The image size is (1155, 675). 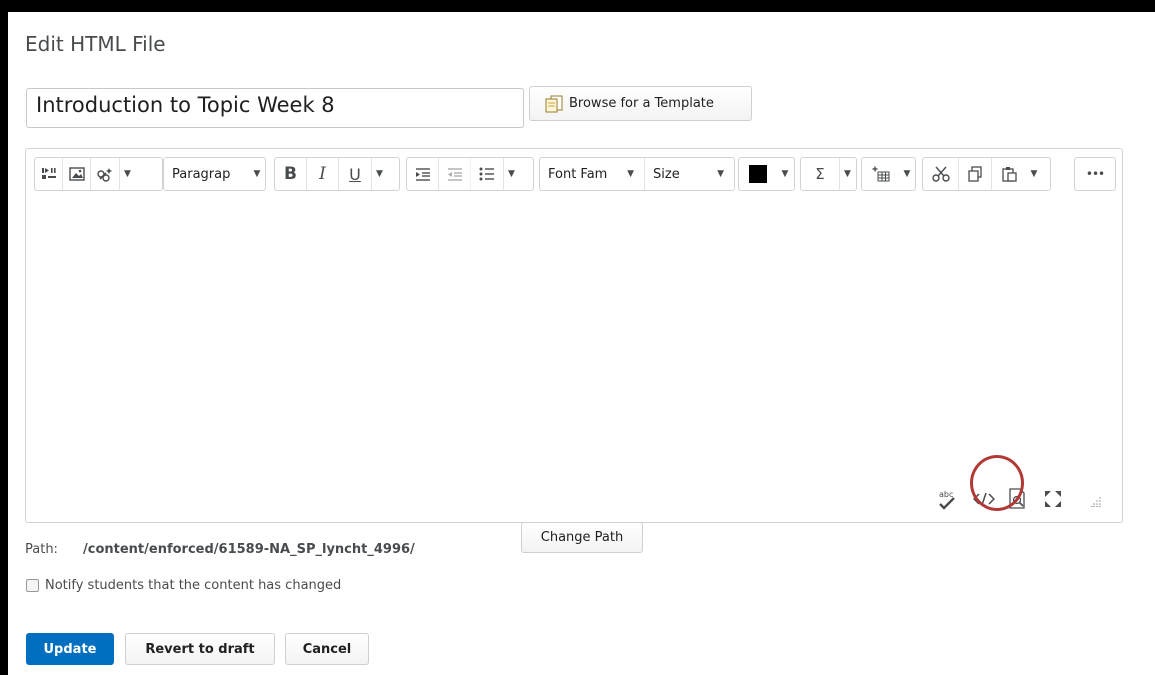 I want to click on indent-button, so click(x=423, y=174).